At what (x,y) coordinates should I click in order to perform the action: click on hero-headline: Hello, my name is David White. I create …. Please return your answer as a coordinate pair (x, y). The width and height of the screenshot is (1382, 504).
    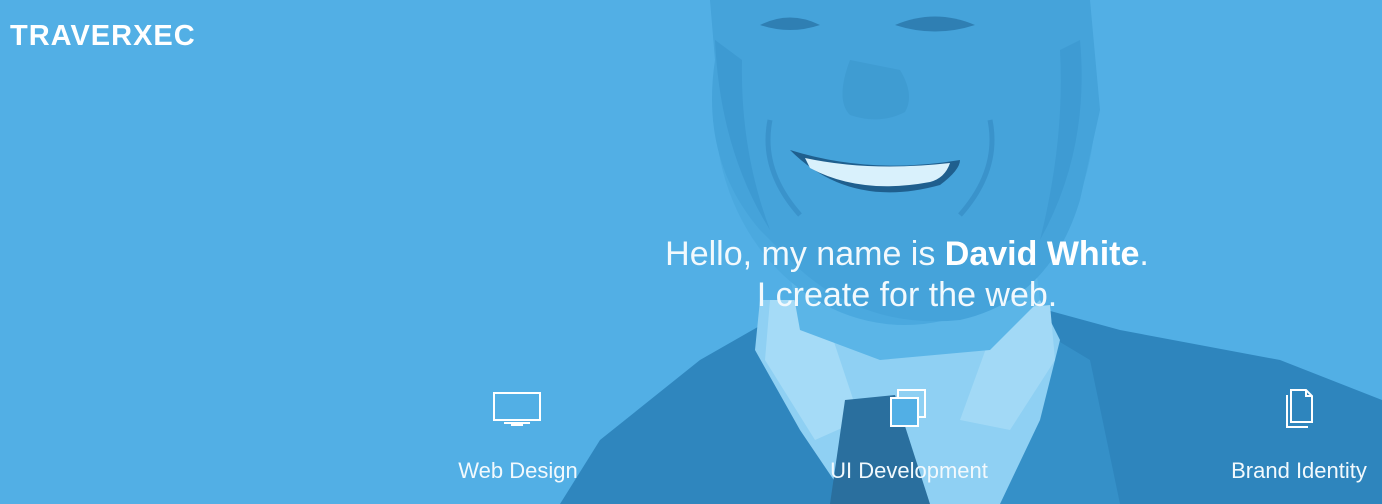
    Looking at the image, I should click on (907, 275).